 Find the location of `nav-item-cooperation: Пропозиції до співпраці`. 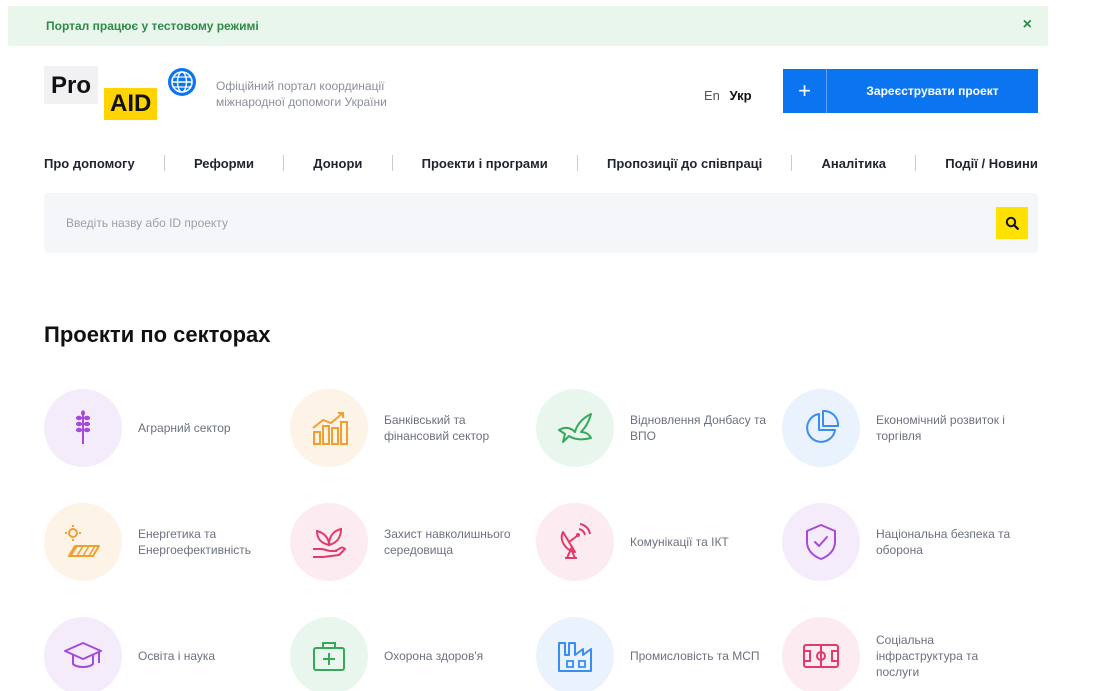

nav-item-cooperation: Пропозиції до співпраці is located at coordinates (684, 163).